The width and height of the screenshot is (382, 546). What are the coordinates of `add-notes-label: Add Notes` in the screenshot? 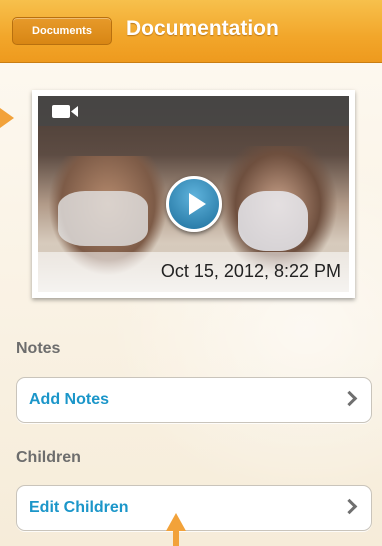 It's located at (69, 399).